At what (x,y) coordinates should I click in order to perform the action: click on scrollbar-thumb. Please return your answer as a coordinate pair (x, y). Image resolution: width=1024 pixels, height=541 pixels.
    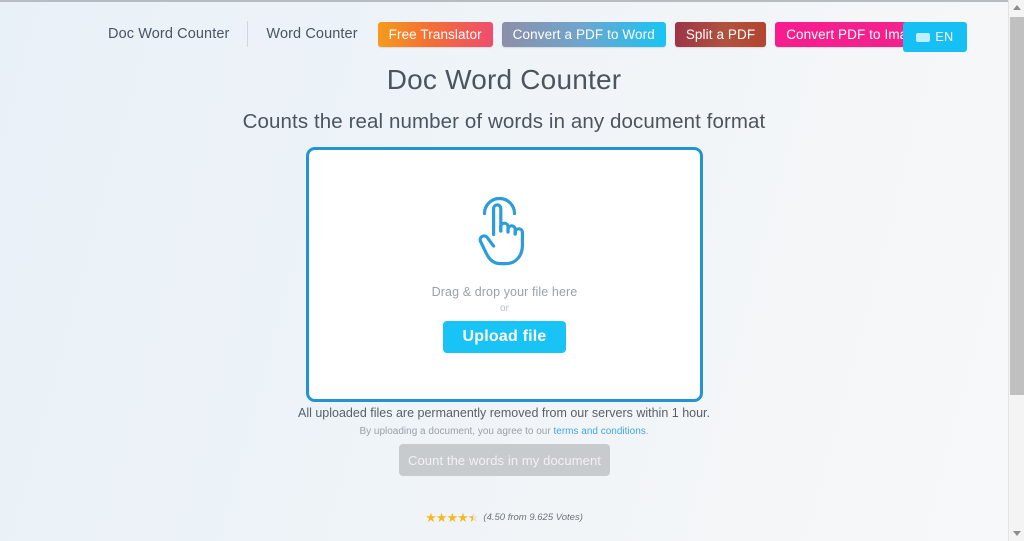
    Looking at the image, I should click on (1017, 206).